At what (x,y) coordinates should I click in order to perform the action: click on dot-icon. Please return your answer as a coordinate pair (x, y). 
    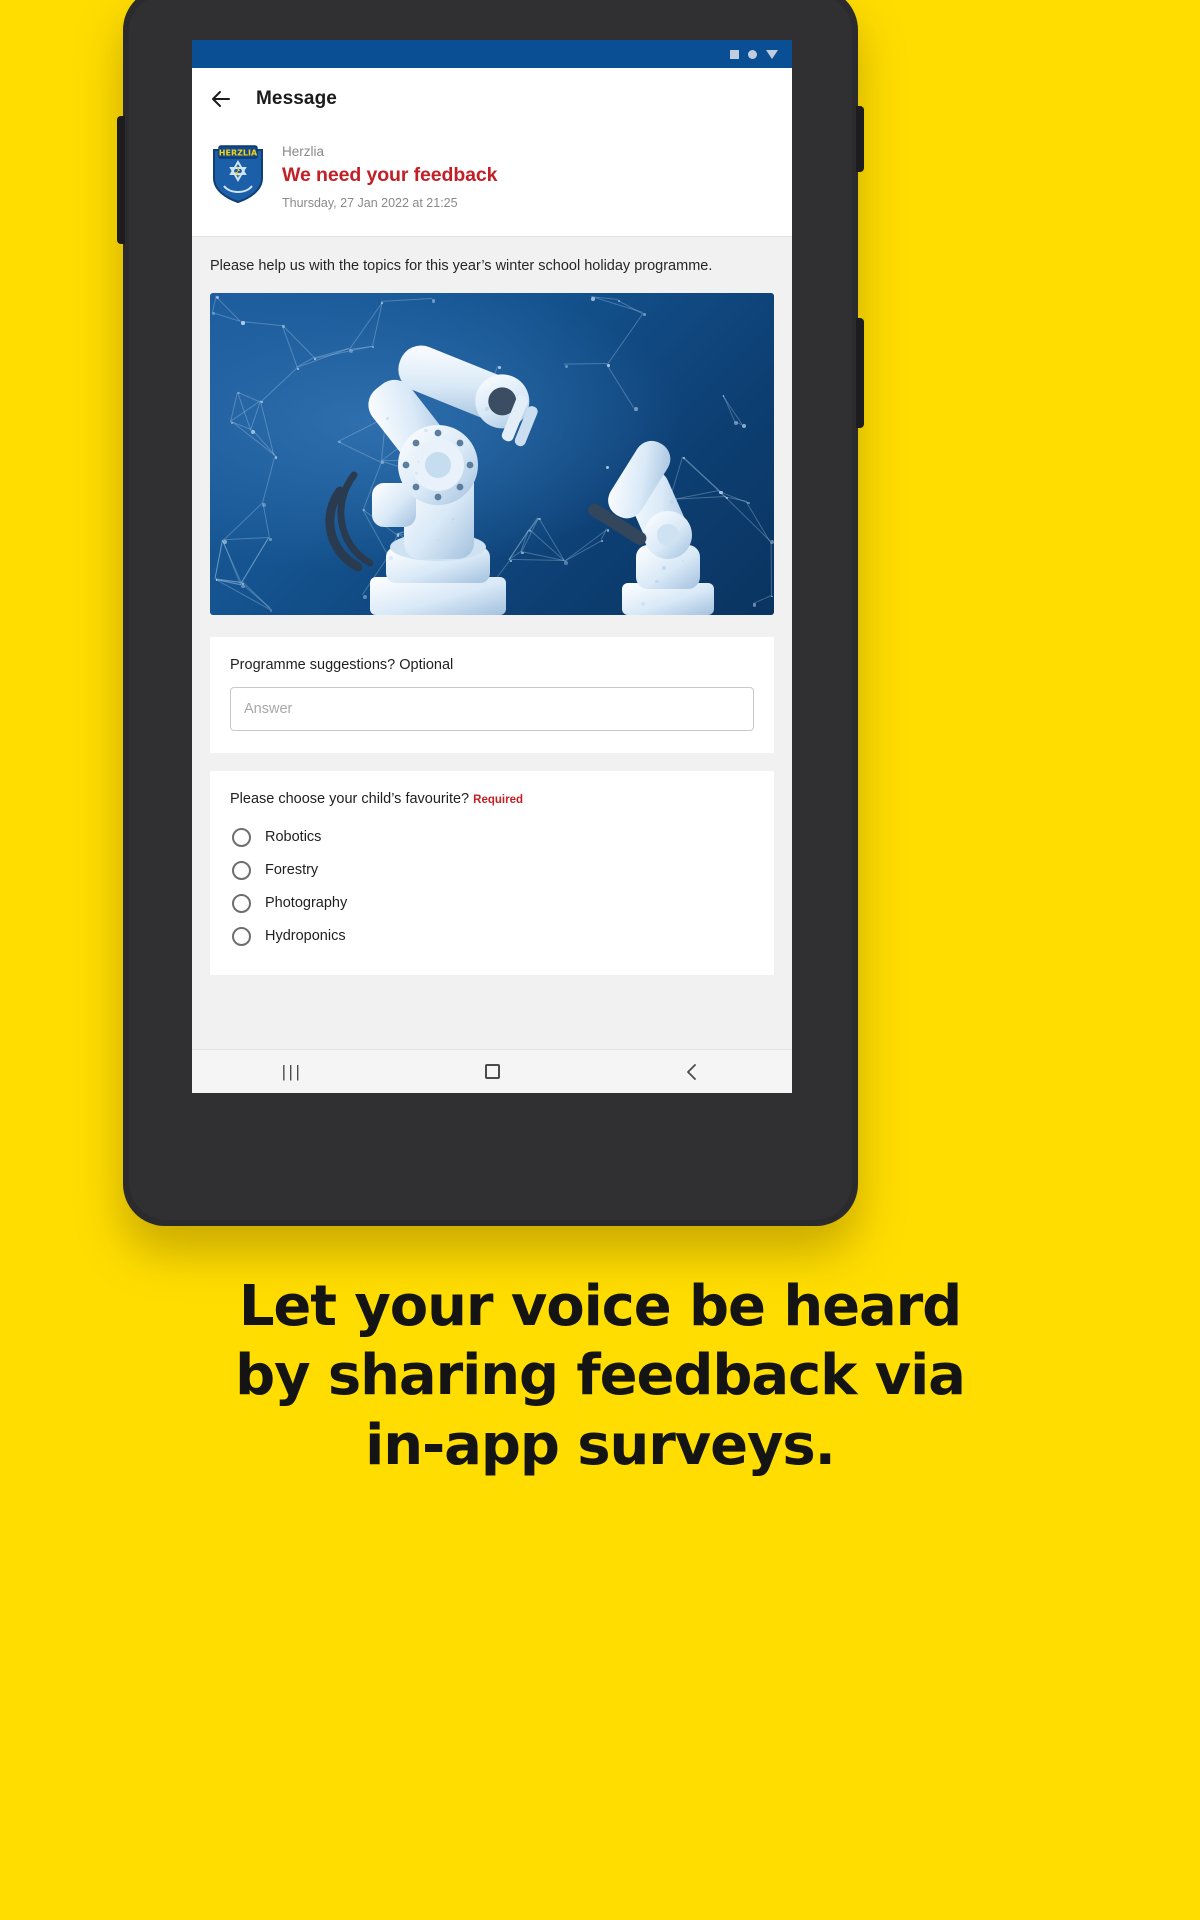
    Looking at the image, I should click on (752, 54).